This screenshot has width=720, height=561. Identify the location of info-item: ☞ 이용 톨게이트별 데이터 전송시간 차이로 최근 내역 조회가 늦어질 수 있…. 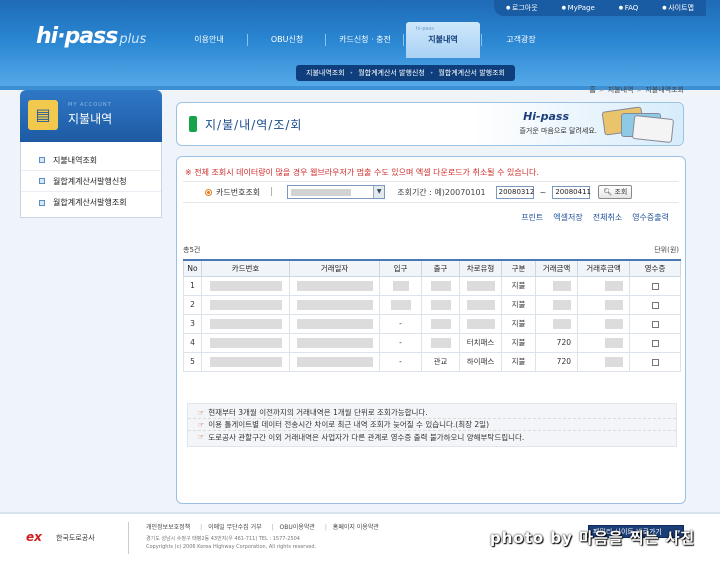
(432, 425).